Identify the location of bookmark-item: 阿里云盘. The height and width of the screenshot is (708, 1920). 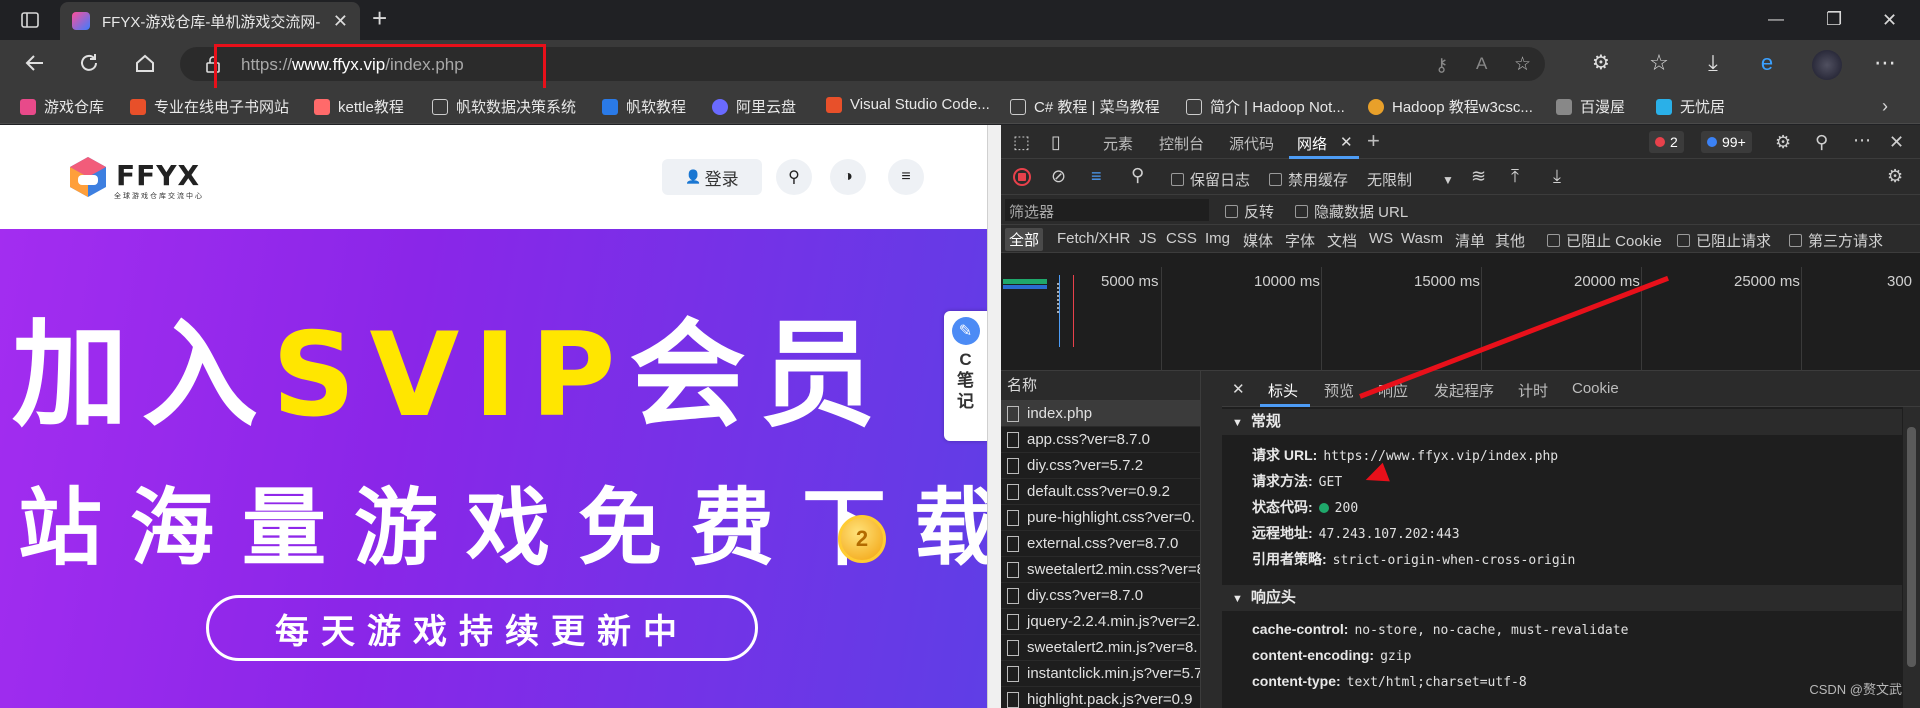
(754, 106).